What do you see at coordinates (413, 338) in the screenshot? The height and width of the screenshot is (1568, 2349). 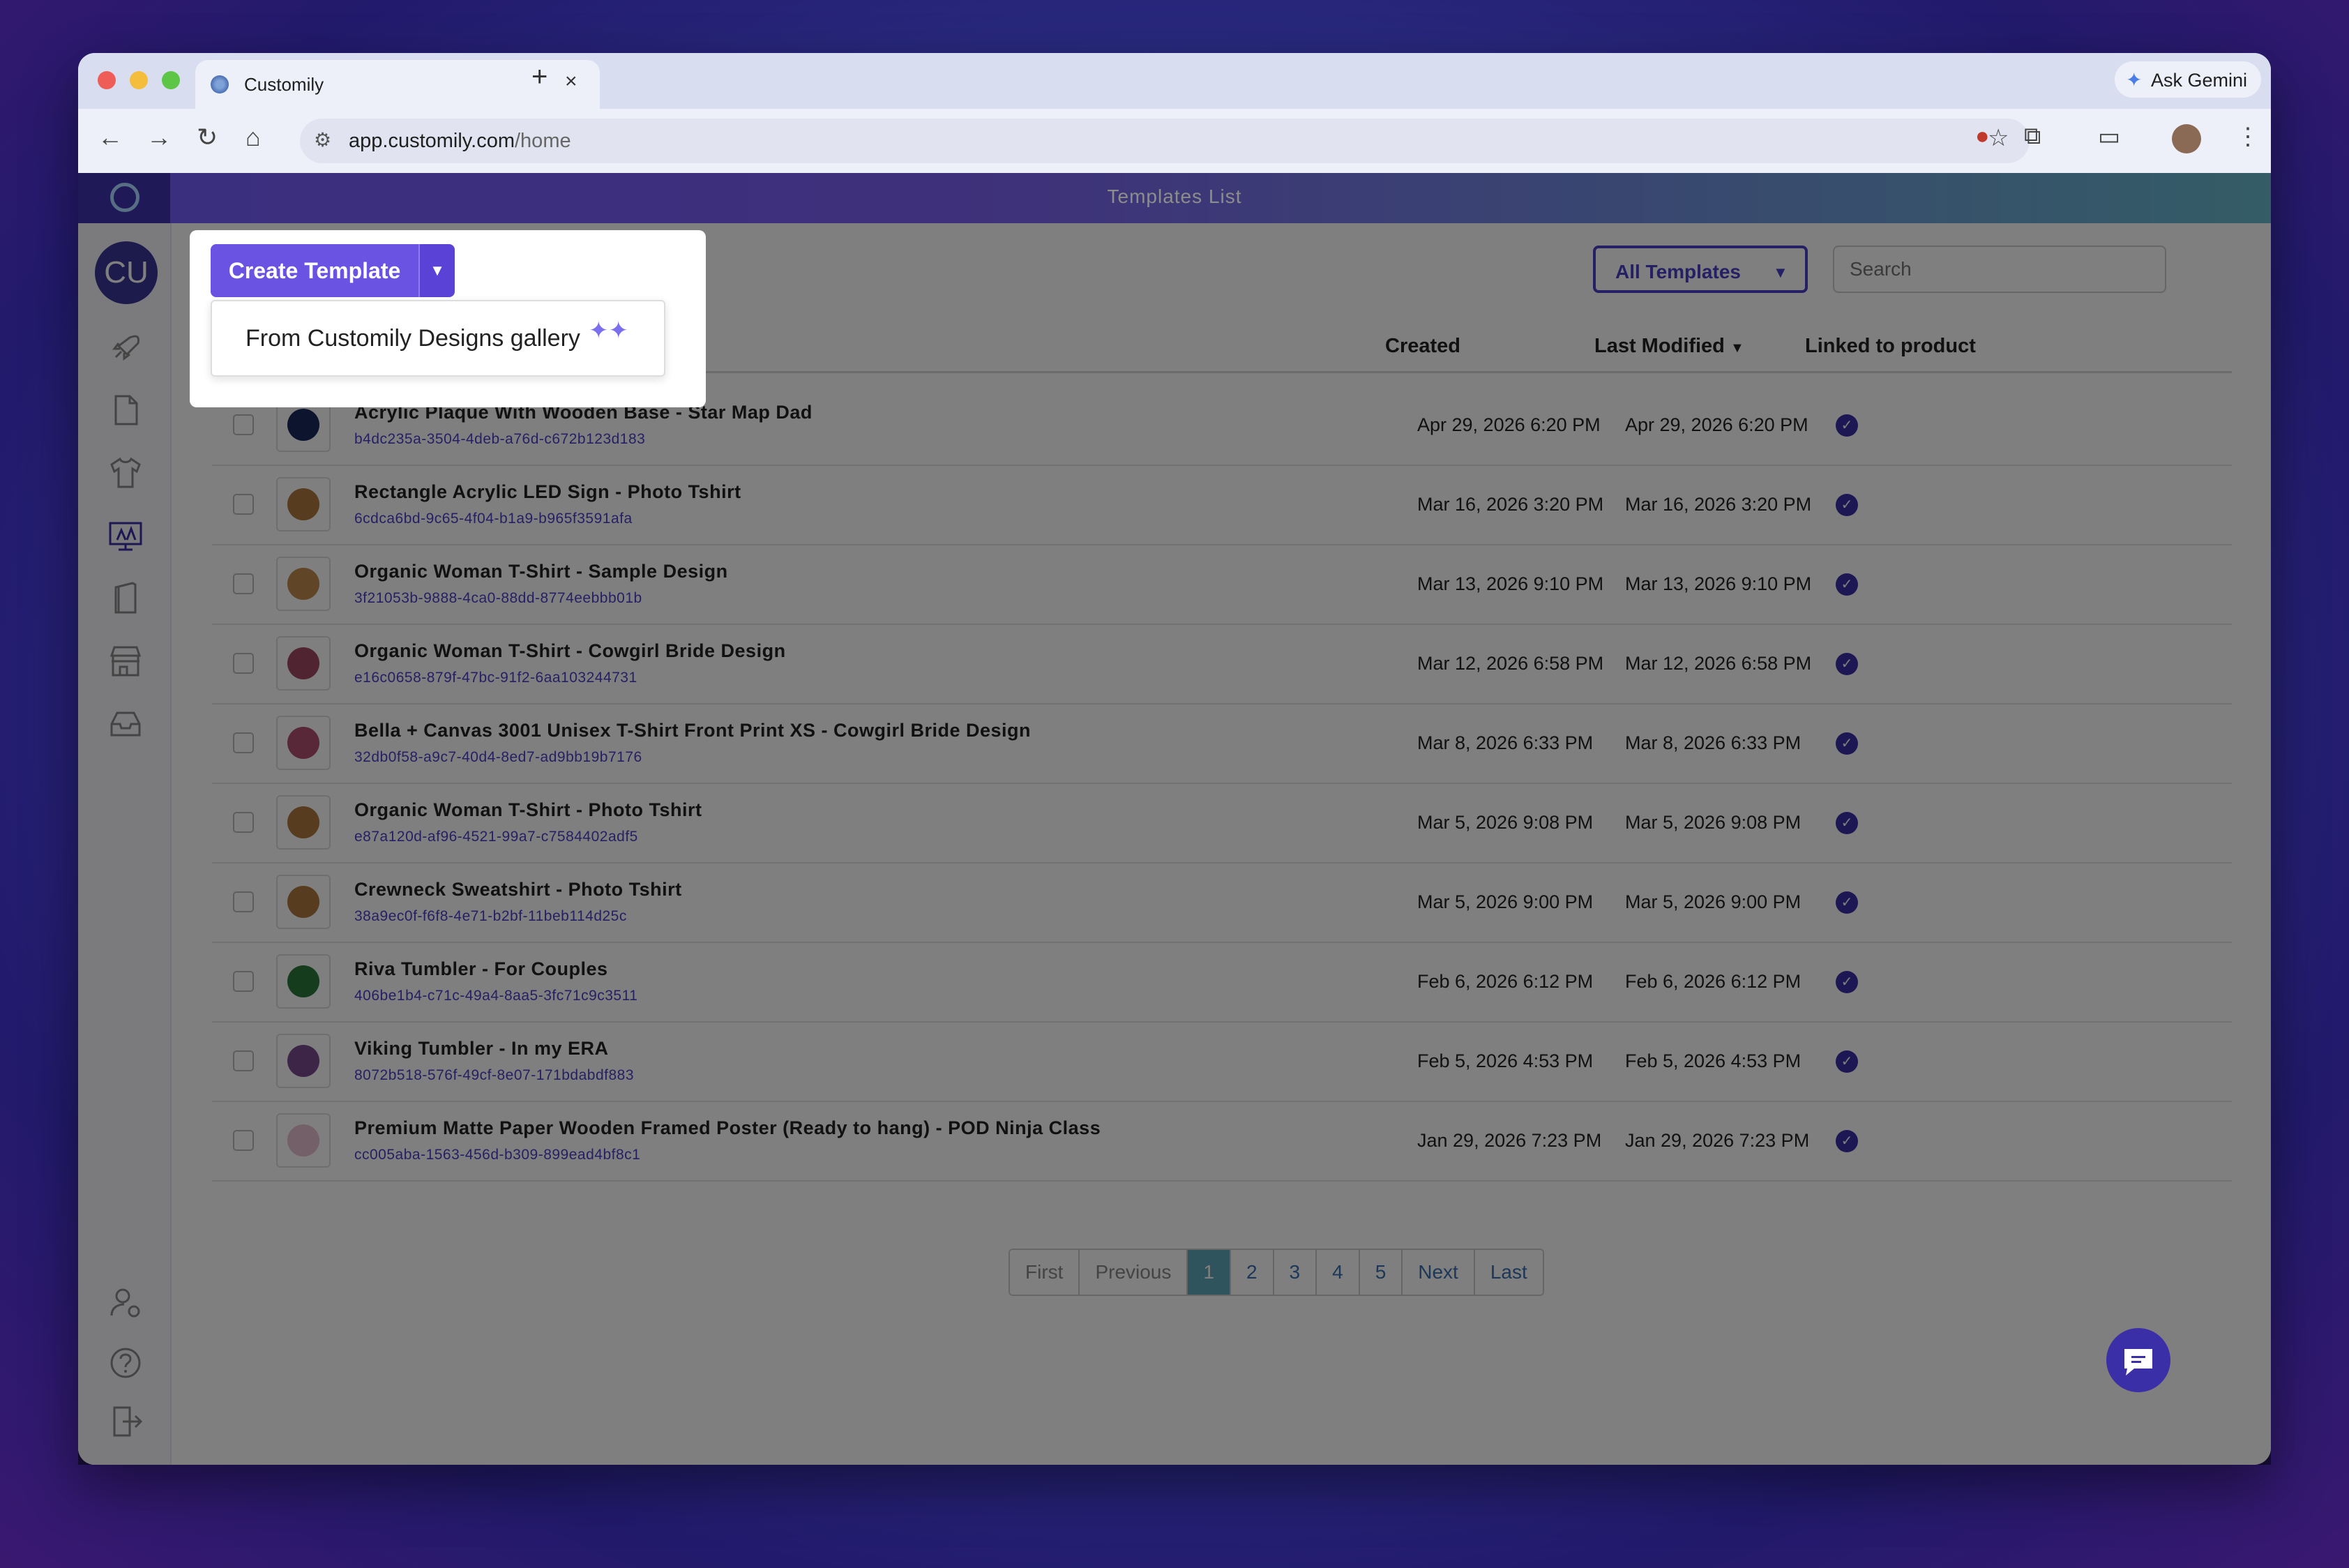 I see `menu-item-customily-gallery: From Customily Designs gallery` at bounding box center [413, 338].